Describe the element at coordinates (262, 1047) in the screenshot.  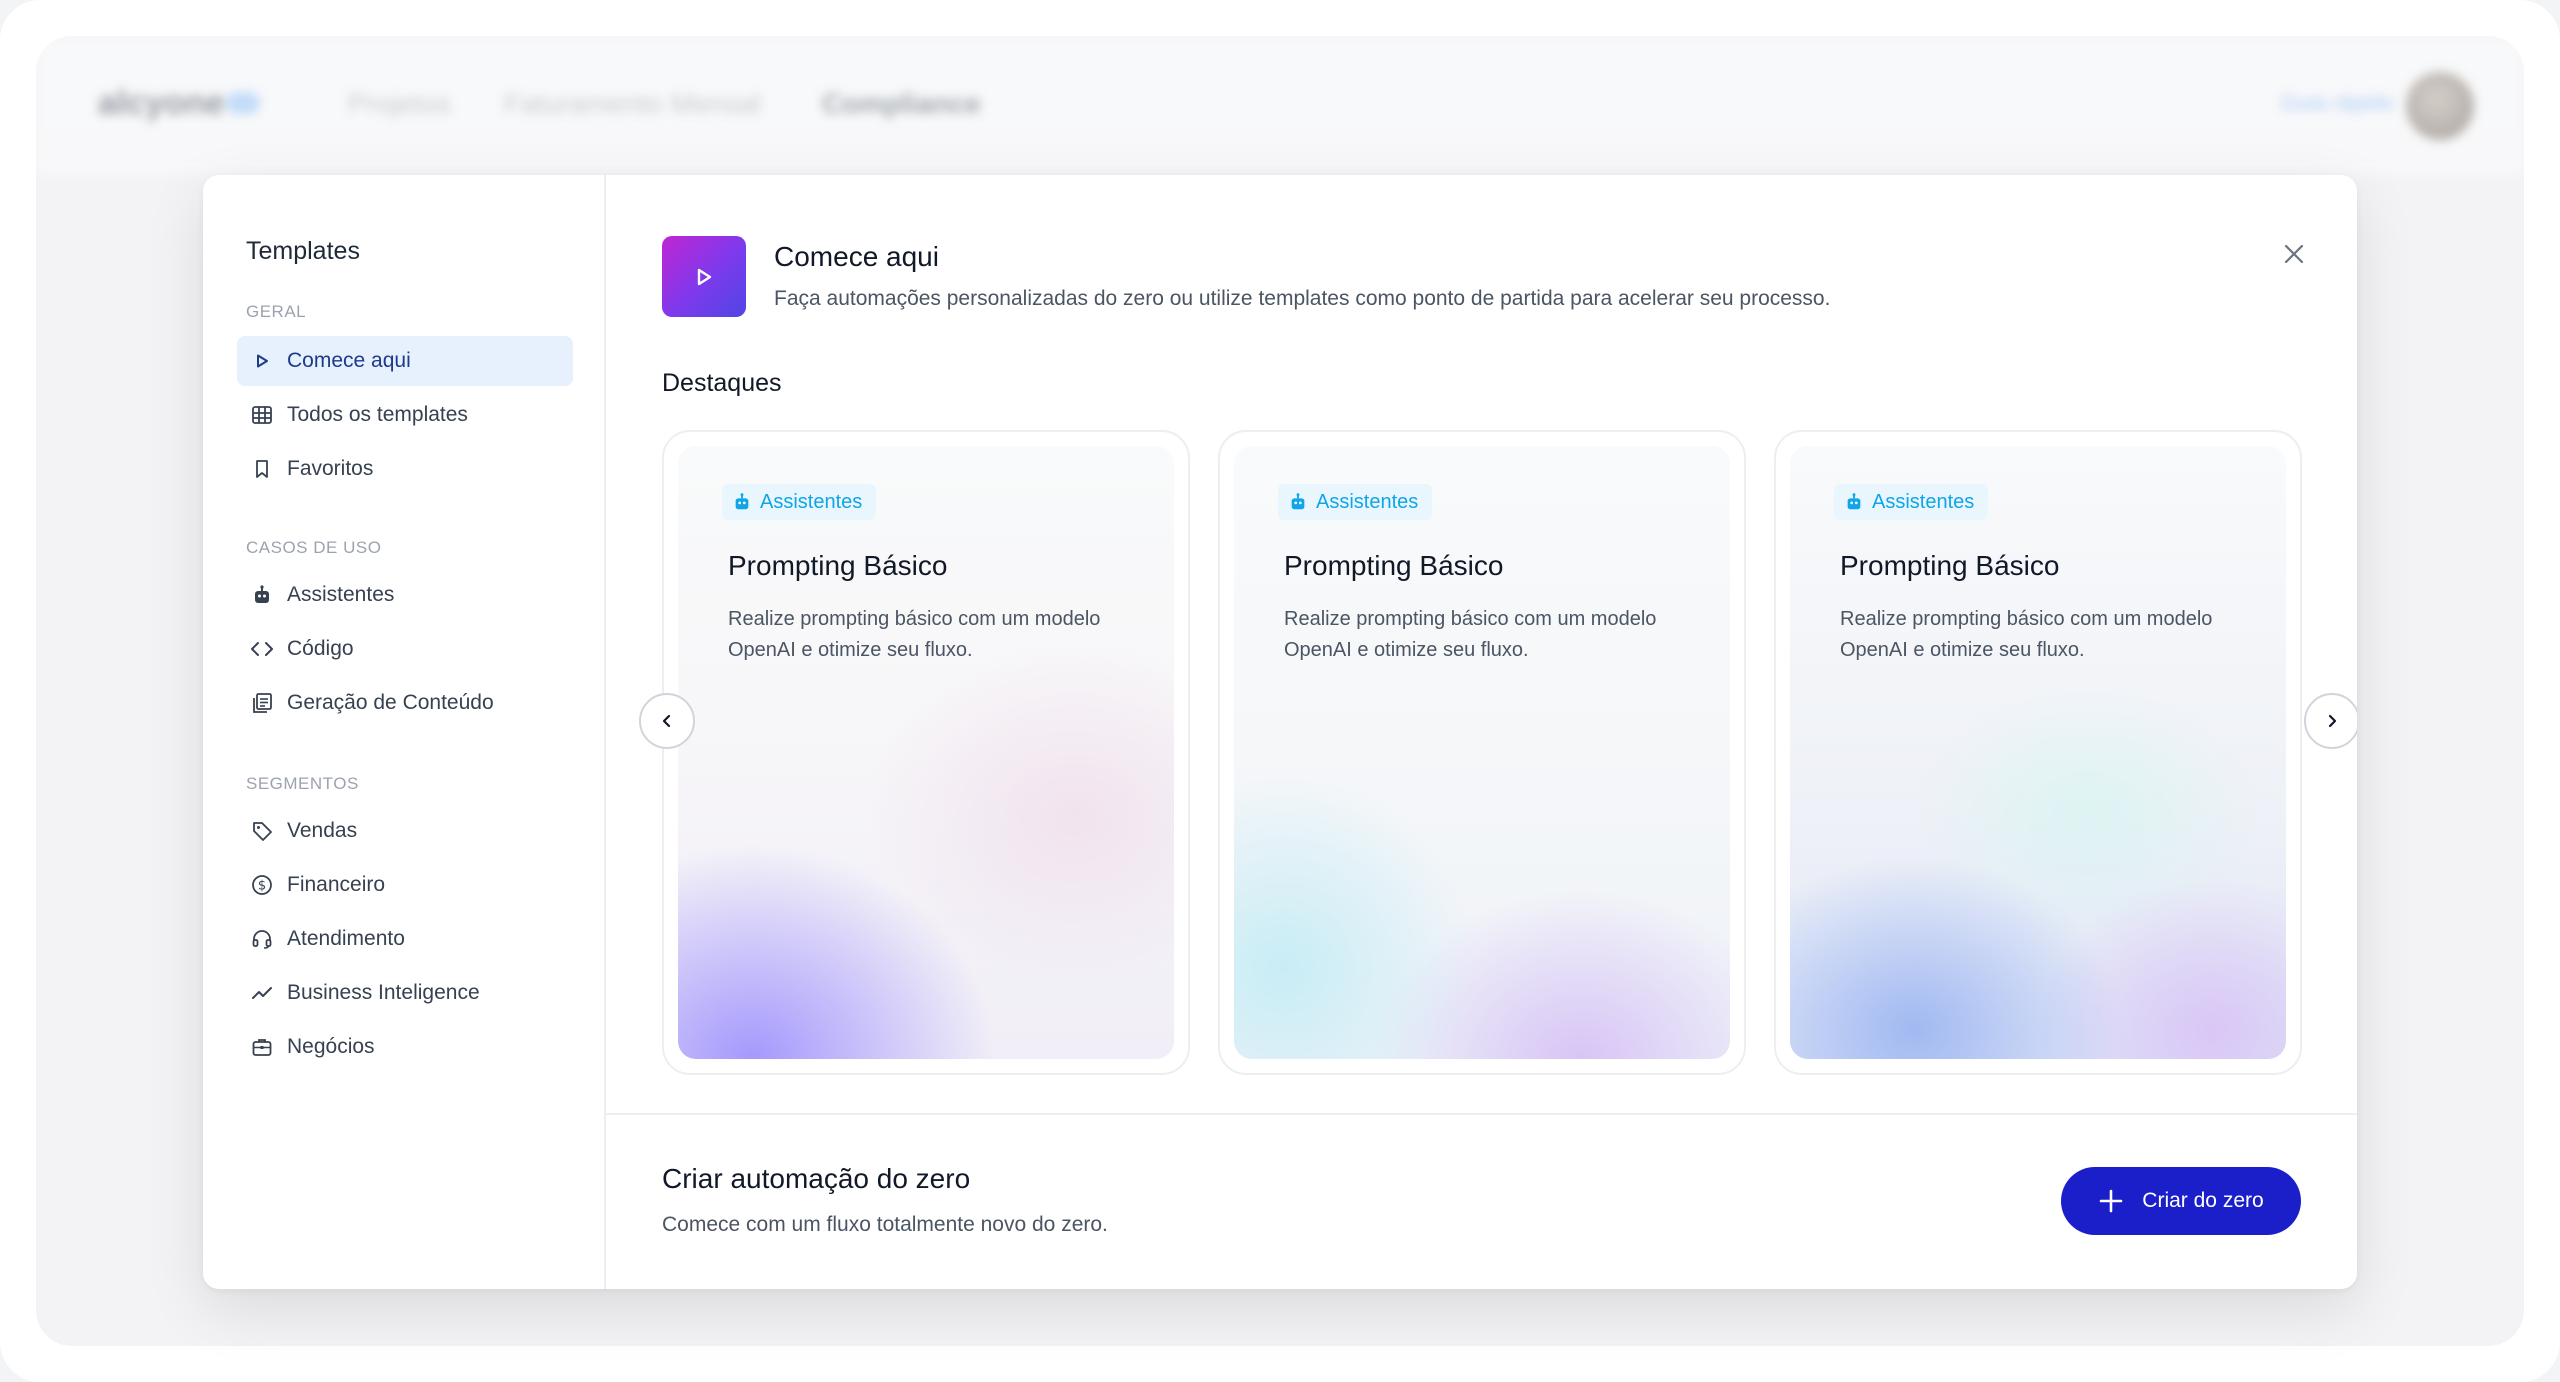
I see `briefcase-icon` at that location.